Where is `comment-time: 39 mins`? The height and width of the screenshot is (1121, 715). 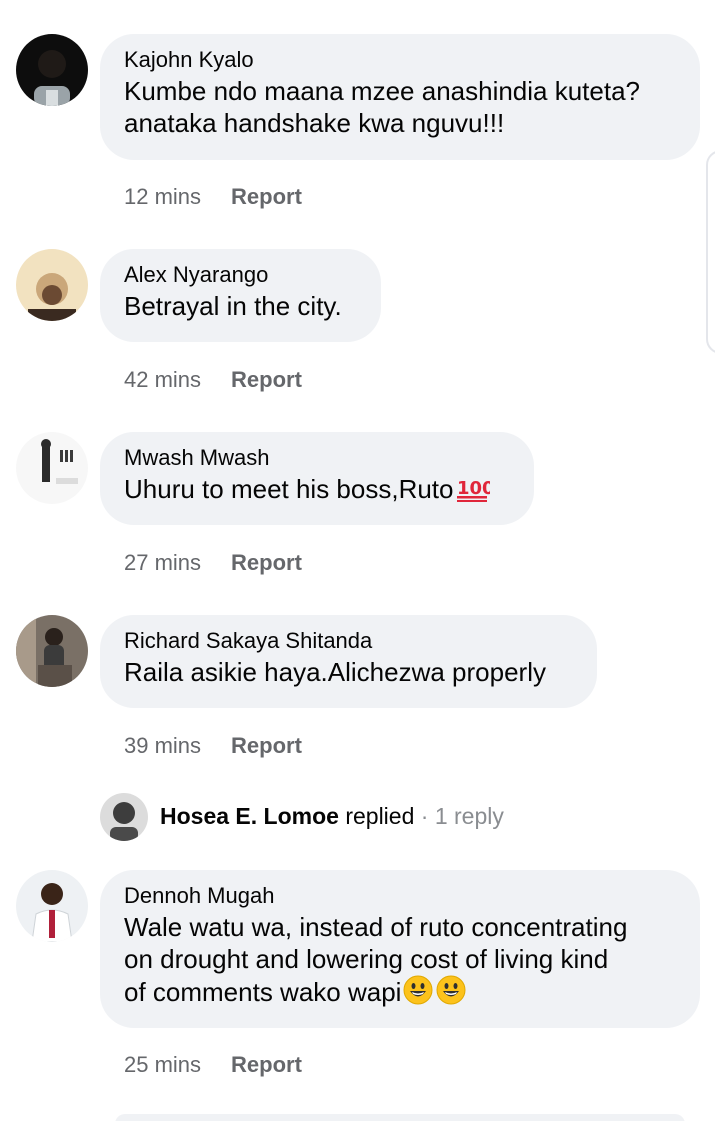
comment-time: 39 mins is located at coordinates (162, 745).